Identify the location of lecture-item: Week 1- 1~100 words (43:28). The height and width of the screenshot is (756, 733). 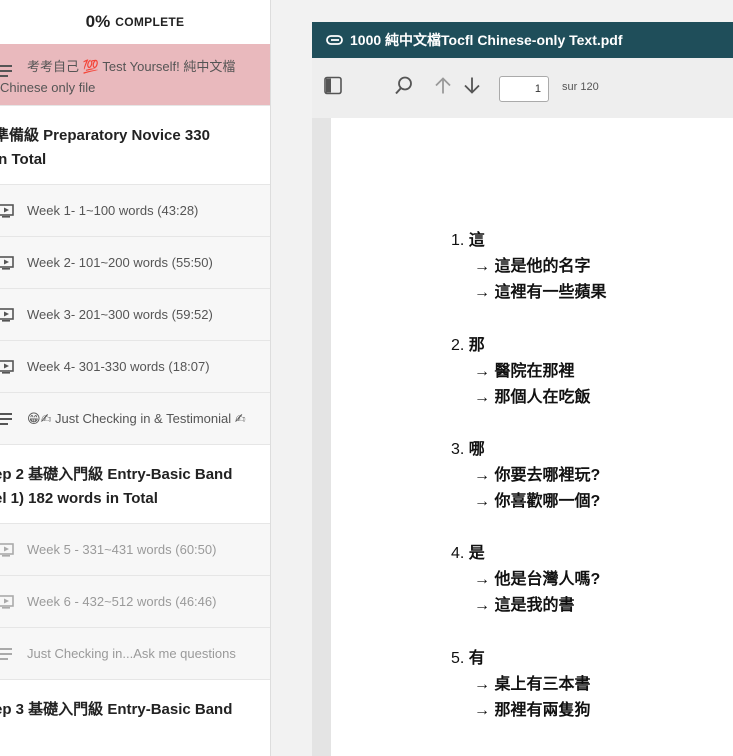
(135, 211).